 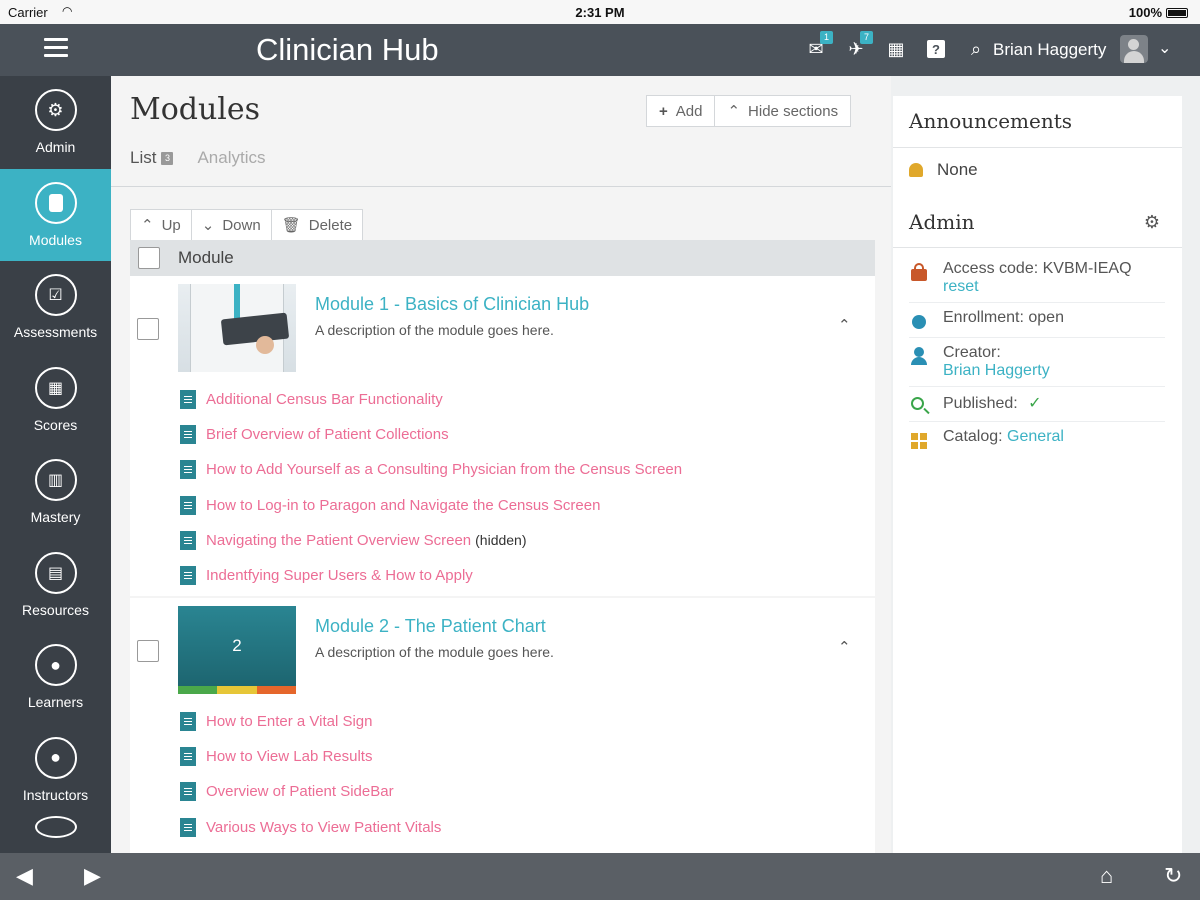 I want to click on catalog-row: Catalog: General, so click(x=1037, y=439).